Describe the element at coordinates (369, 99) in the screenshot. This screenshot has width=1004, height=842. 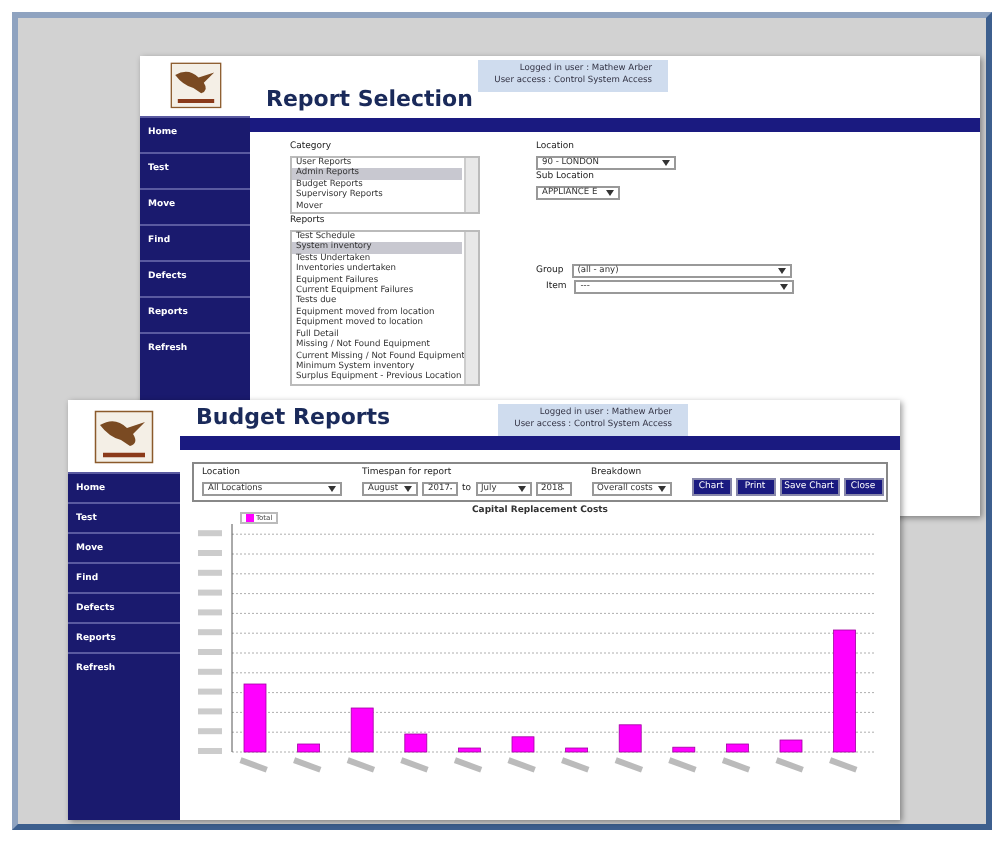
I see `page-title: Report Selection` at that location.